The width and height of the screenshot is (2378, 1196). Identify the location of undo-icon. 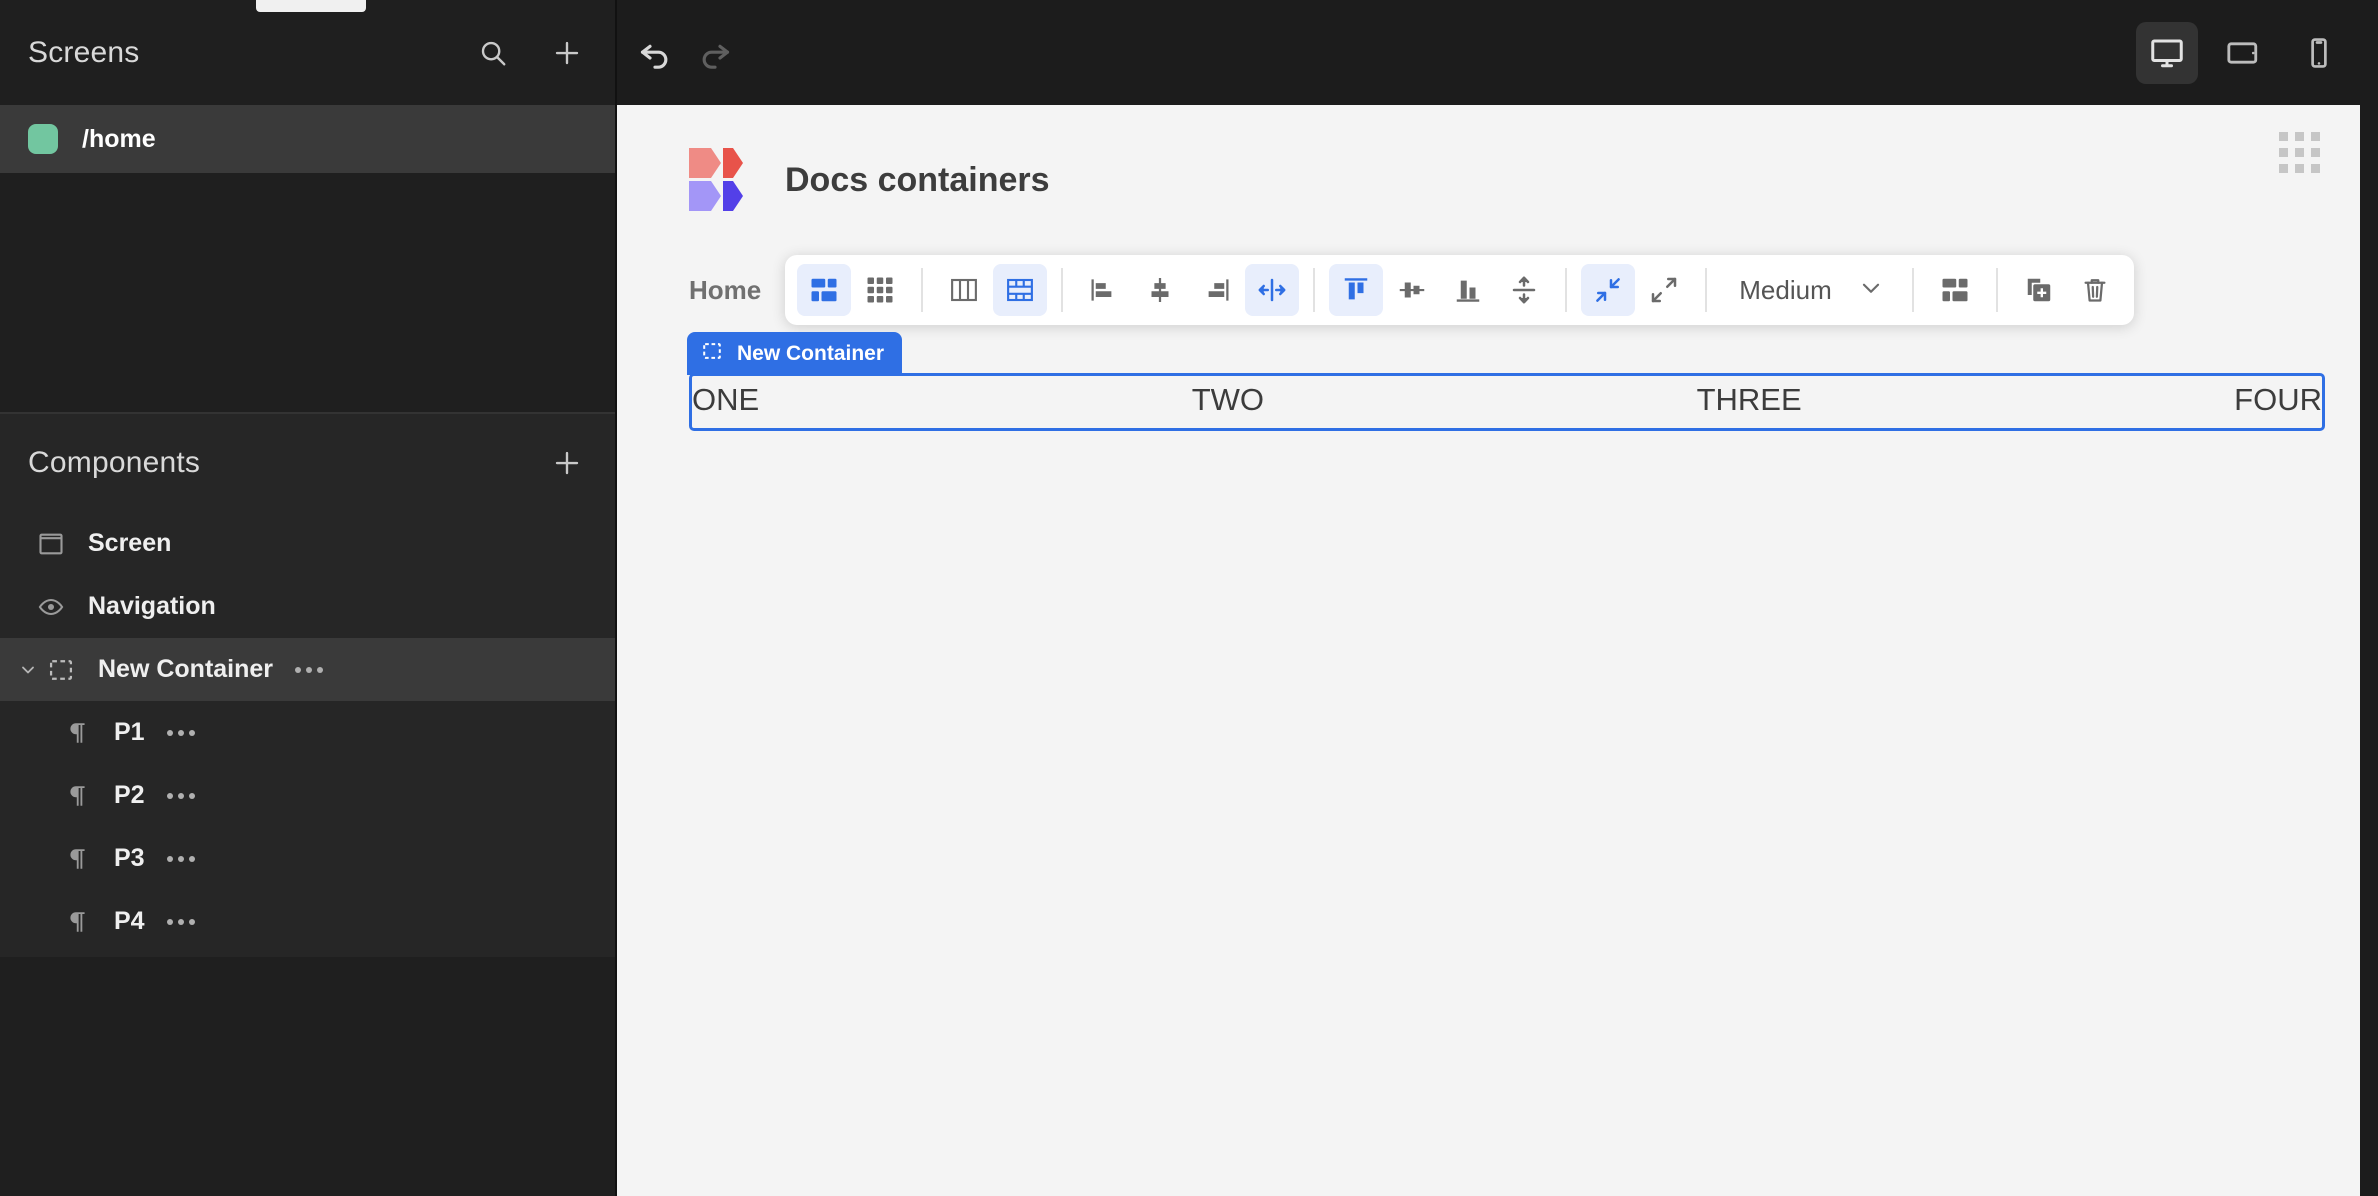
(655, 53).